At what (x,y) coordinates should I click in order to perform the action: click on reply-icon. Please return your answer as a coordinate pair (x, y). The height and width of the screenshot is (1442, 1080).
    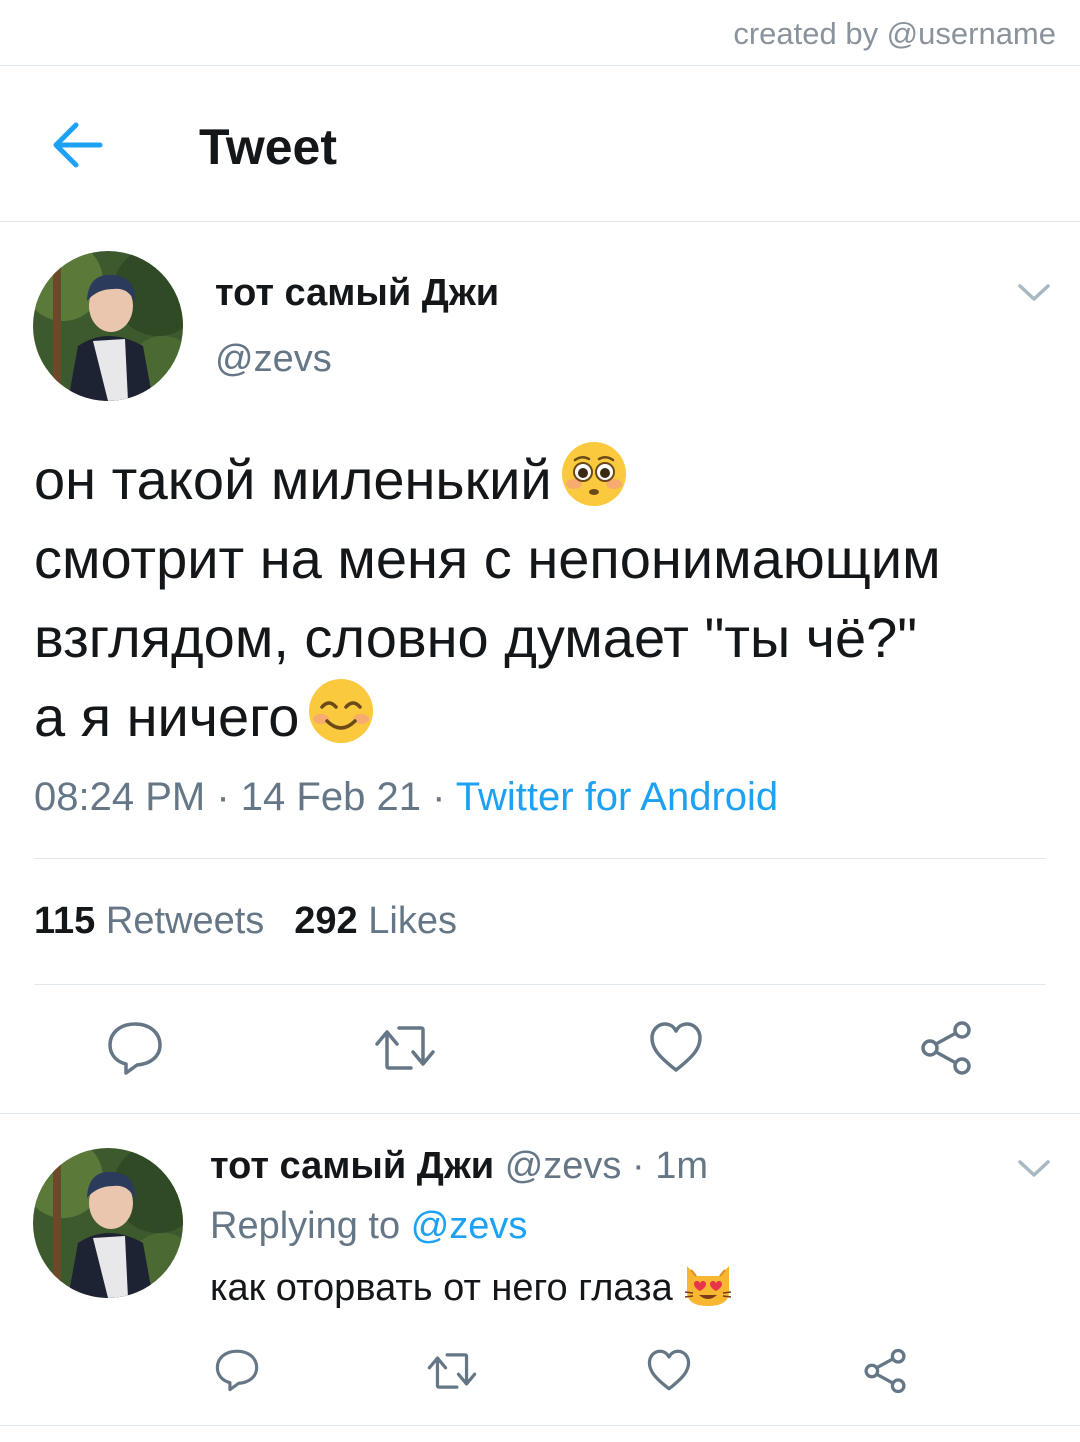
    Looking at the image, I should click on (135, 1050).